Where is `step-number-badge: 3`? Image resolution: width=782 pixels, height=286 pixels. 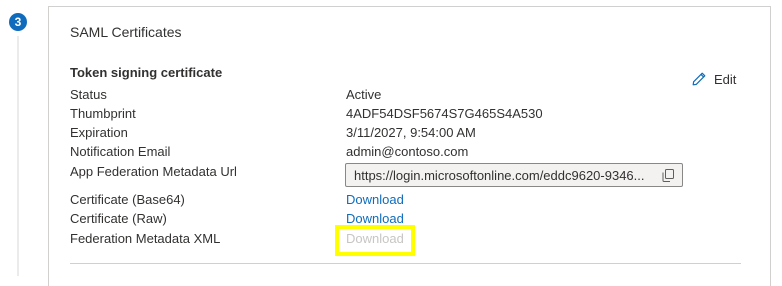 step-number-badge: 3 is located at coordinates (18, 22).